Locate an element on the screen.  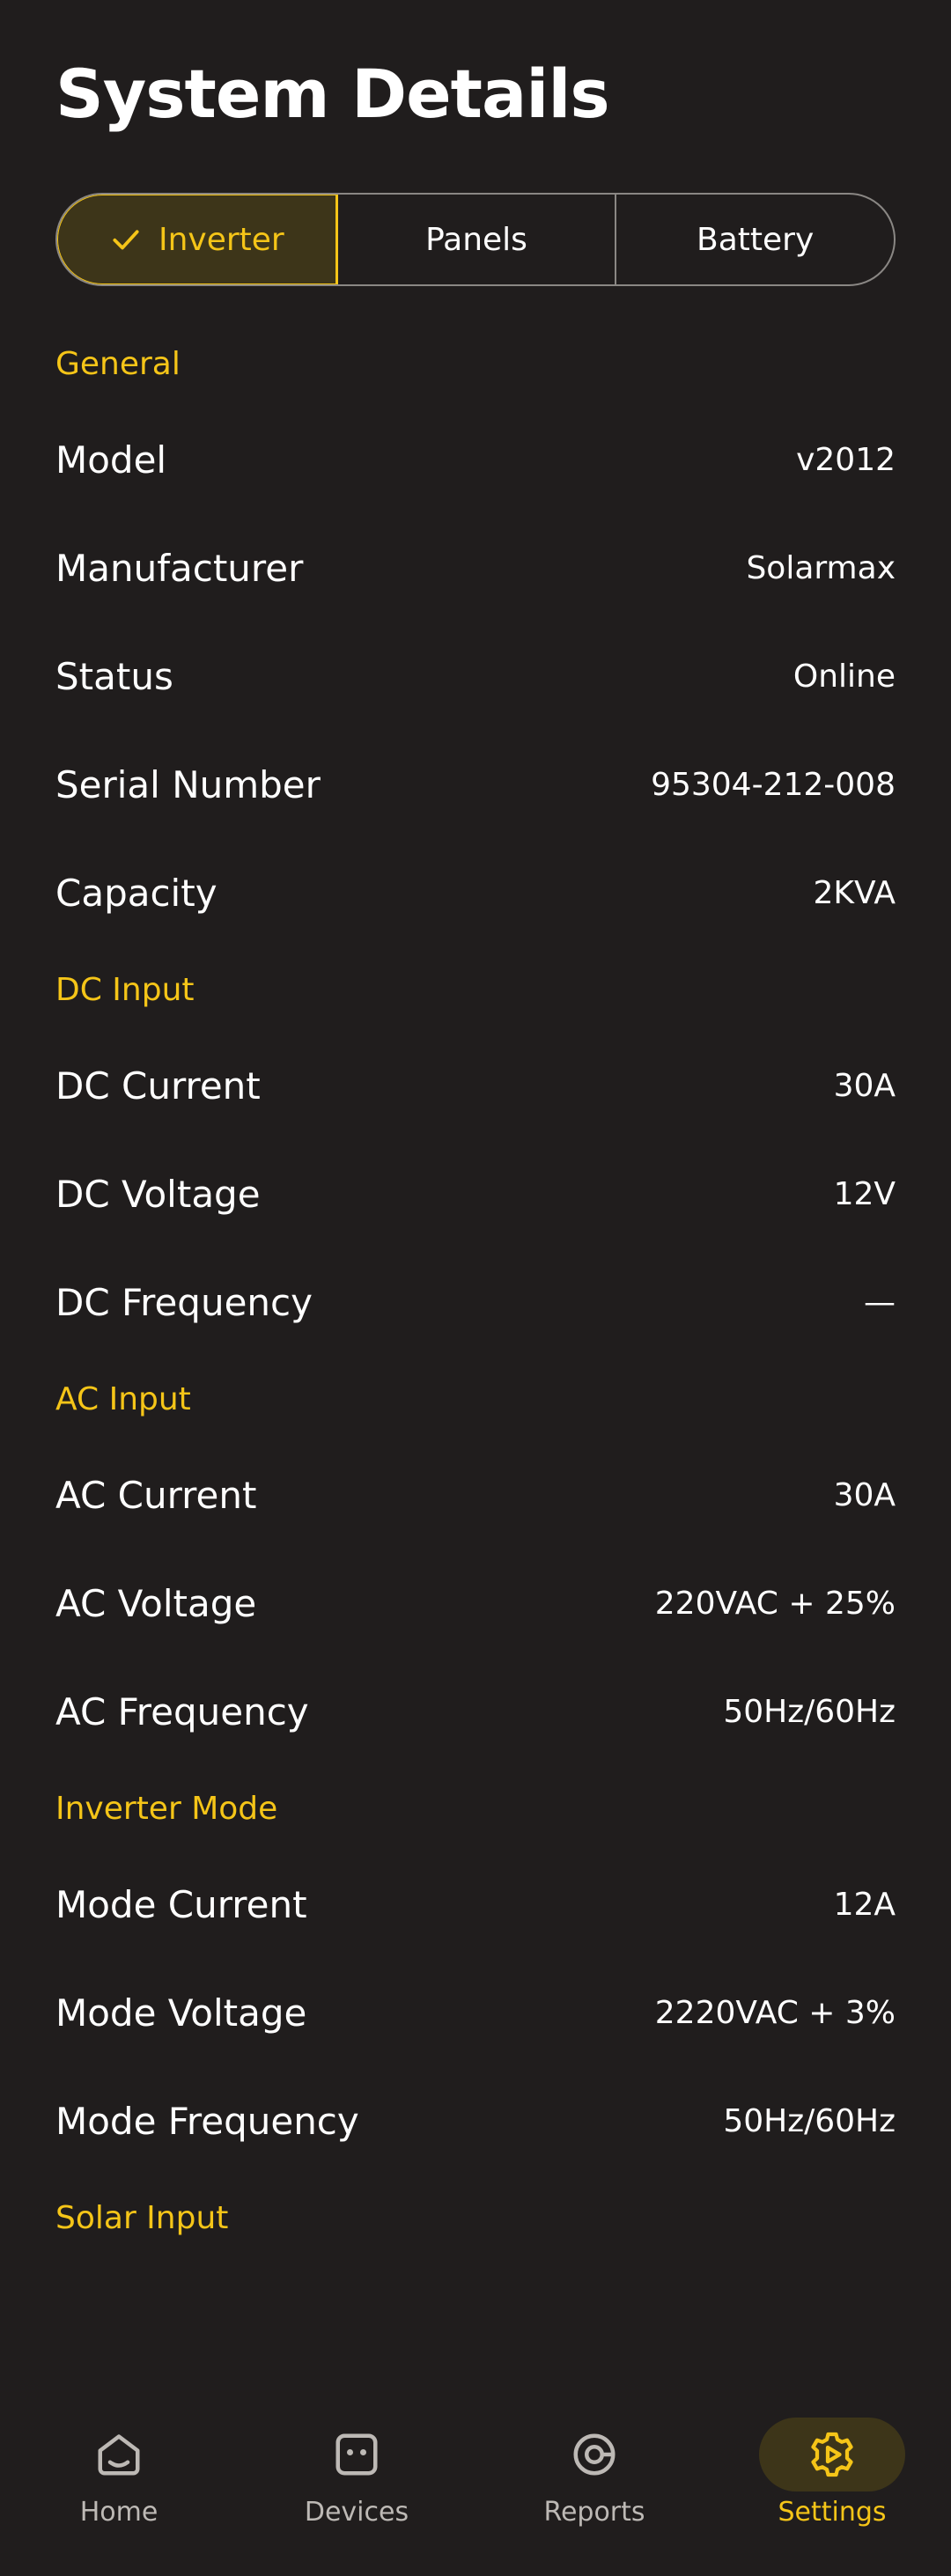
section-header-dc-input: DC Input is located at coordinates (125, 990).